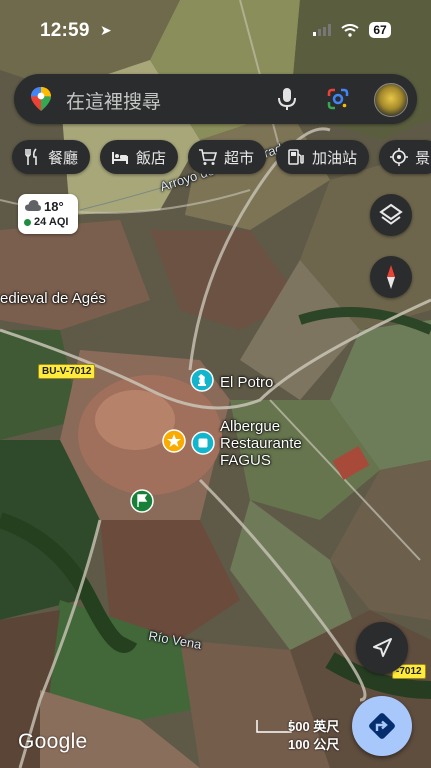 This screenshot has height=768, width=431. Describe the element at coordinates (113, 100) in the screenshot. I see `search-input: 在這裡搜尋` at that location.